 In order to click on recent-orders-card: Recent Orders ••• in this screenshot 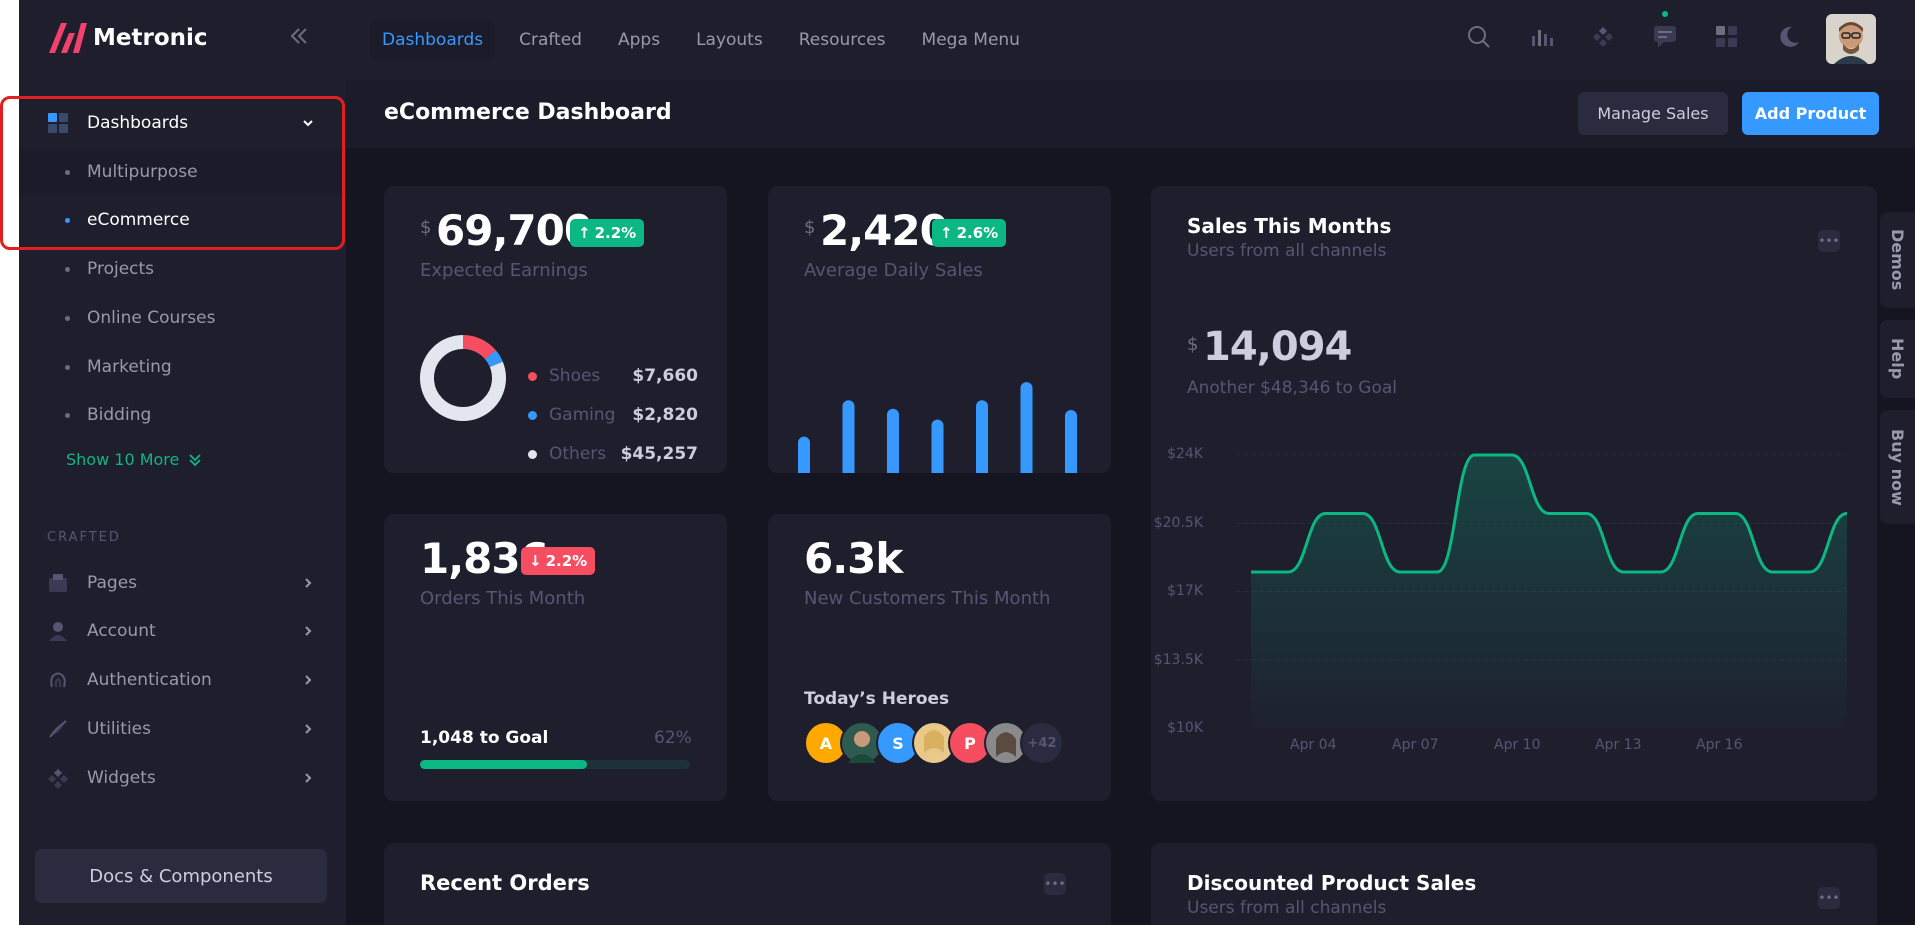, I will do `click(747, 884)`.